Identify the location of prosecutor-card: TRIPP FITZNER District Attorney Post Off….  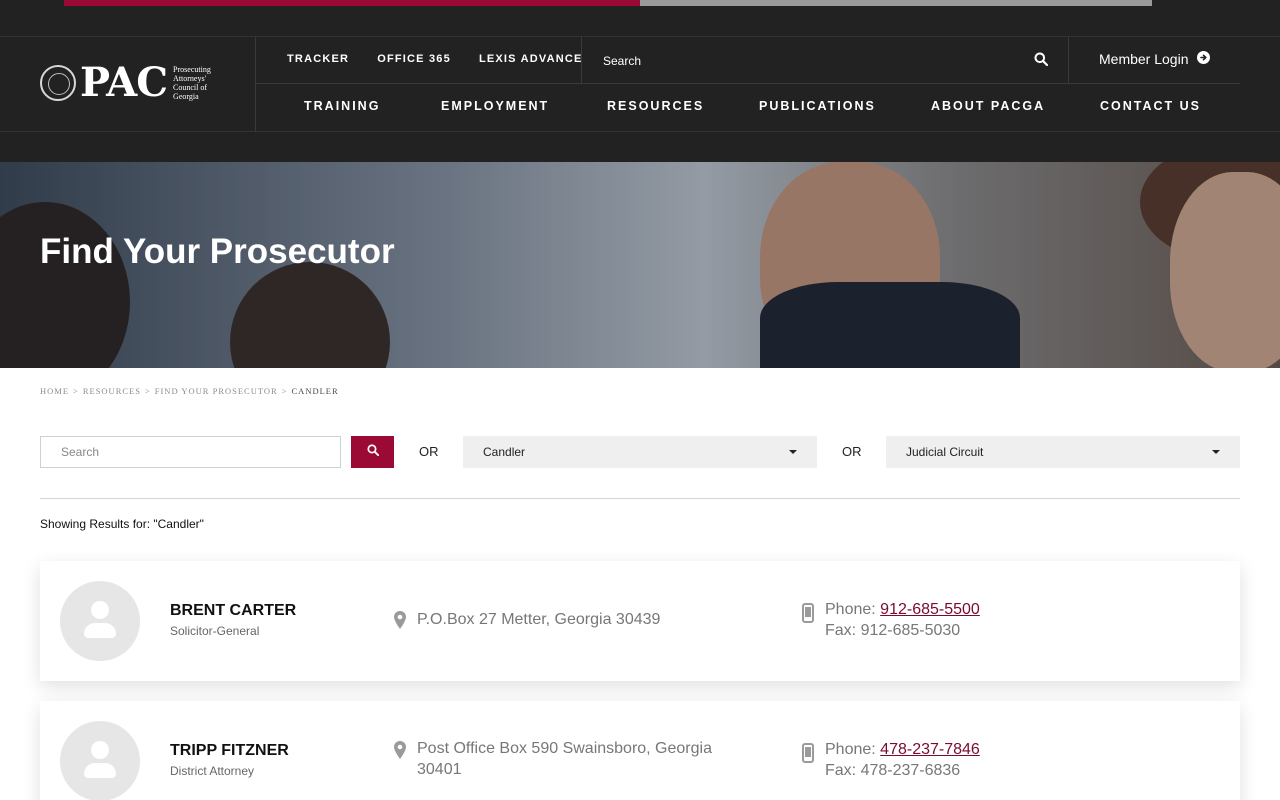
(640, 750).